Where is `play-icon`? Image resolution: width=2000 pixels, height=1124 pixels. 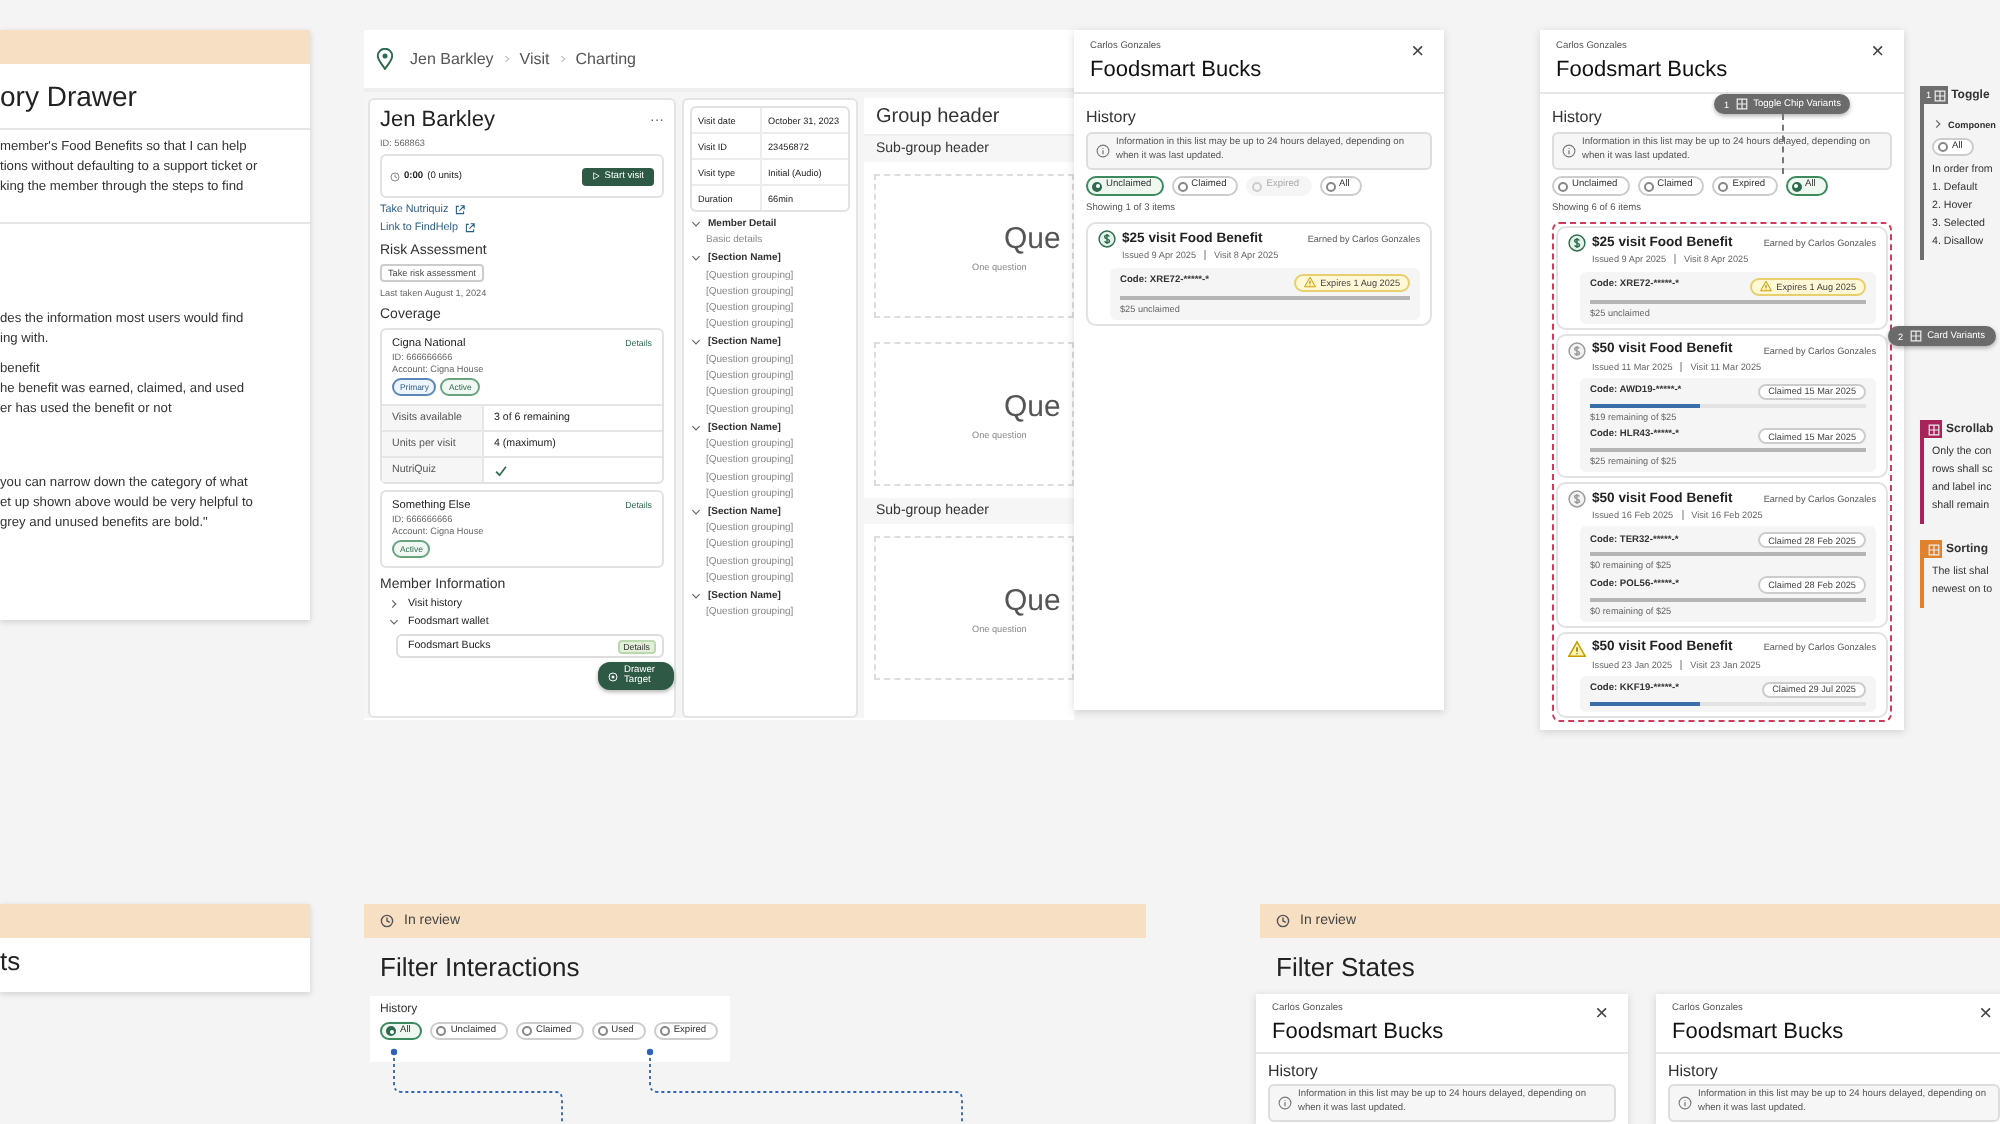
play-icon is located at coordinates (596, 176).